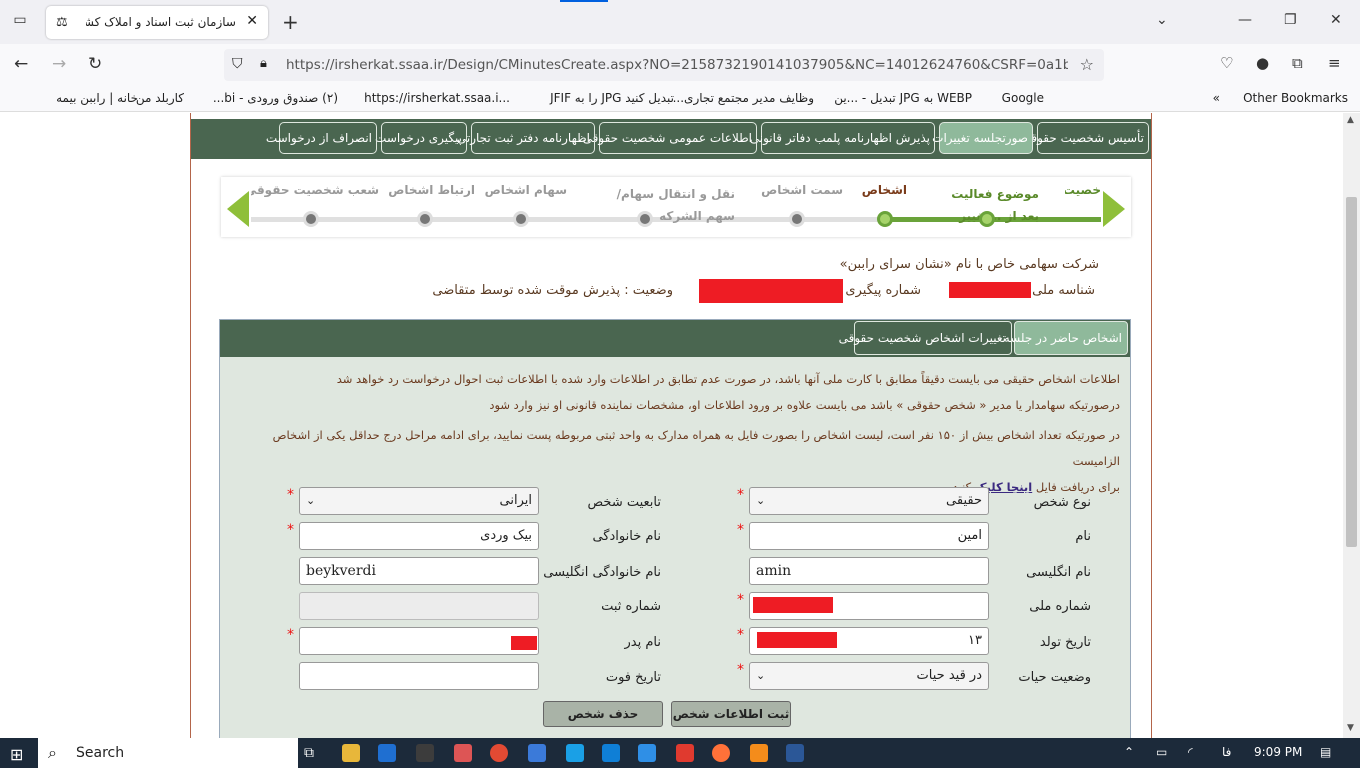 Image resolution: width=1360 pixels, height=768 pixels. Describe the element at coordinates (157, 22) in the screenshot. I see `browser-tab: ⚖ سازمان ثبت اسناد و املاک کشور ✕` at that location.